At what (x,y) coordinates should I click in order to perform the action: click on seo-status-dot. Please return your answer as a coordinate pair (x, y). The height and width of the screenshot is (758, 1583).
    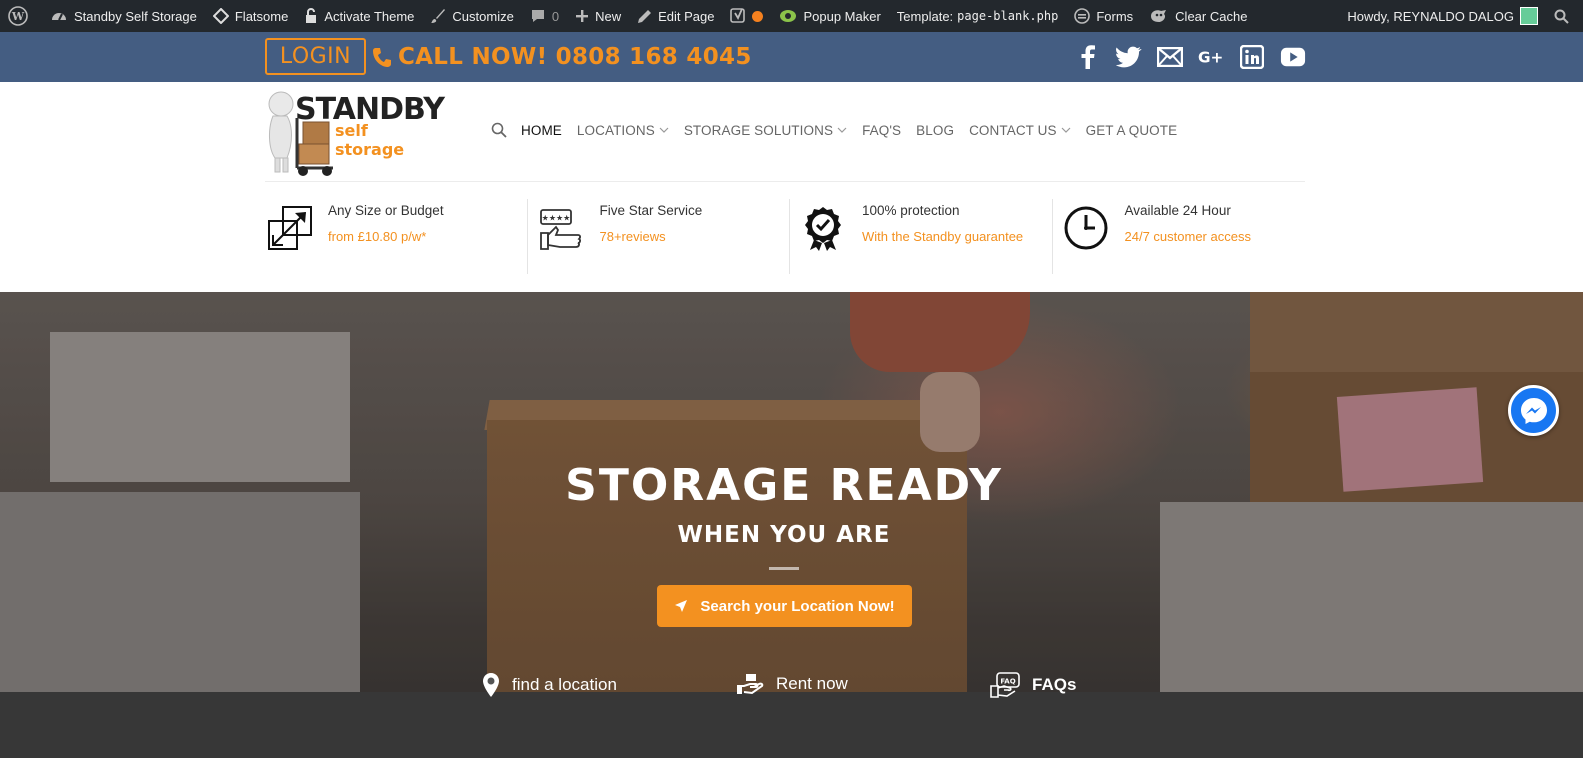
    Looking at the image, I should click on (758, 16).